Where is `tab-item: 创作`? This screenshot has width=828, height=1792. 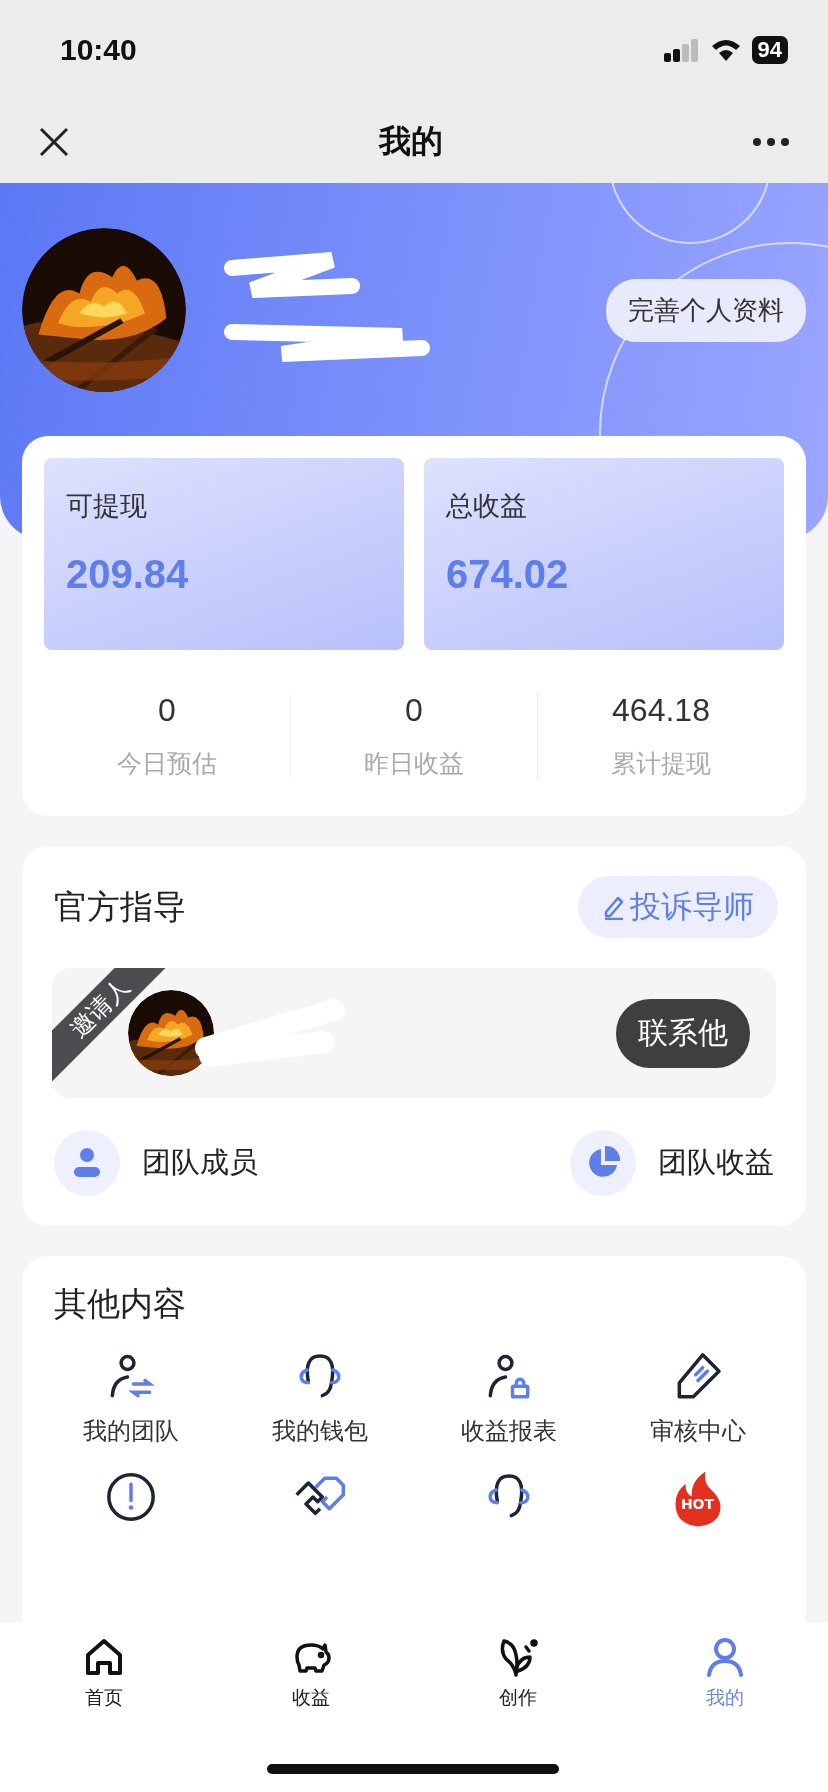
tab-item: 创作 is located at coordinates (517, 1673).